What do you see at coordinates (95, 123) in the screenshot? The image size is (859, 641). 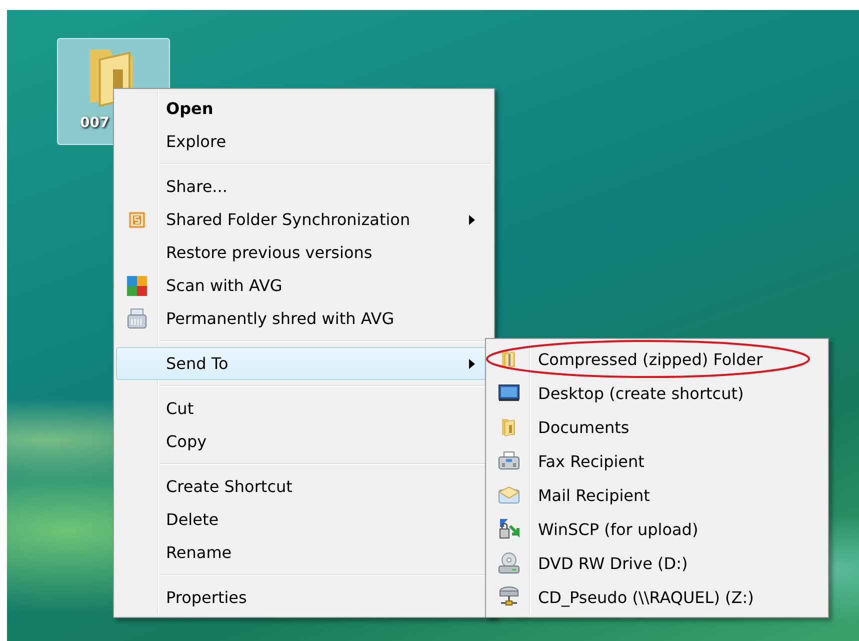 I see `folder-label: 007` at bounding box center [95, 123].